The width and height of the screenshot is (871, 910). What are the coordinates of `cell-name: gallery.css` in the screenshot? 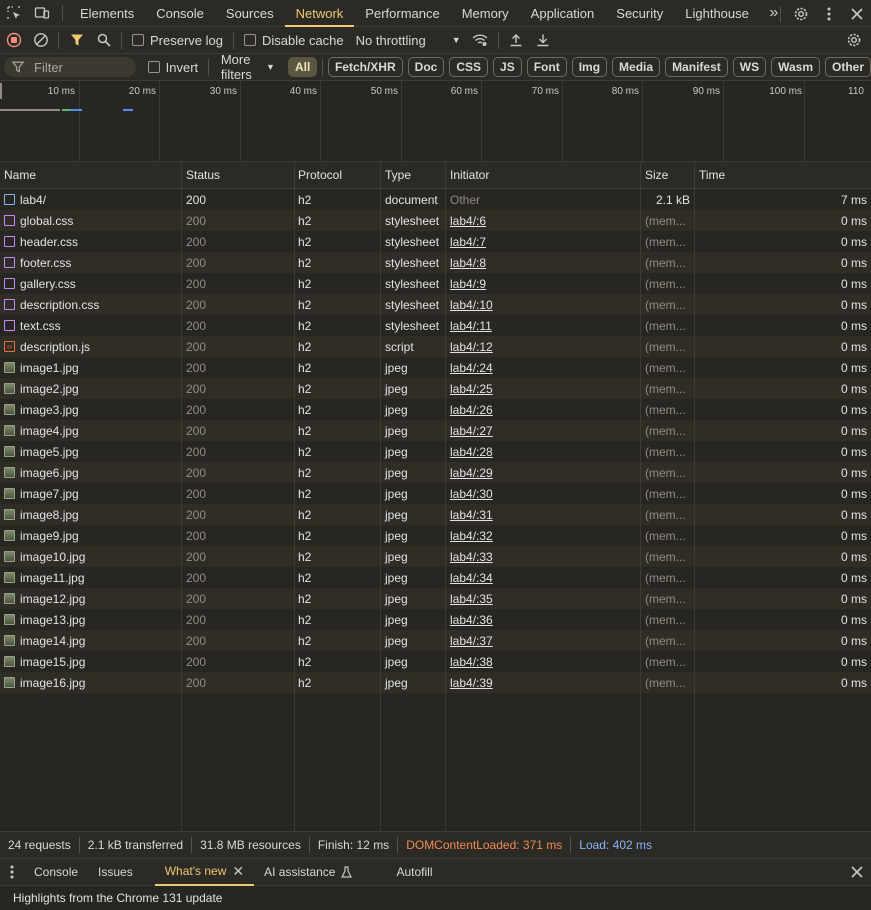 It's located at (90, 283).